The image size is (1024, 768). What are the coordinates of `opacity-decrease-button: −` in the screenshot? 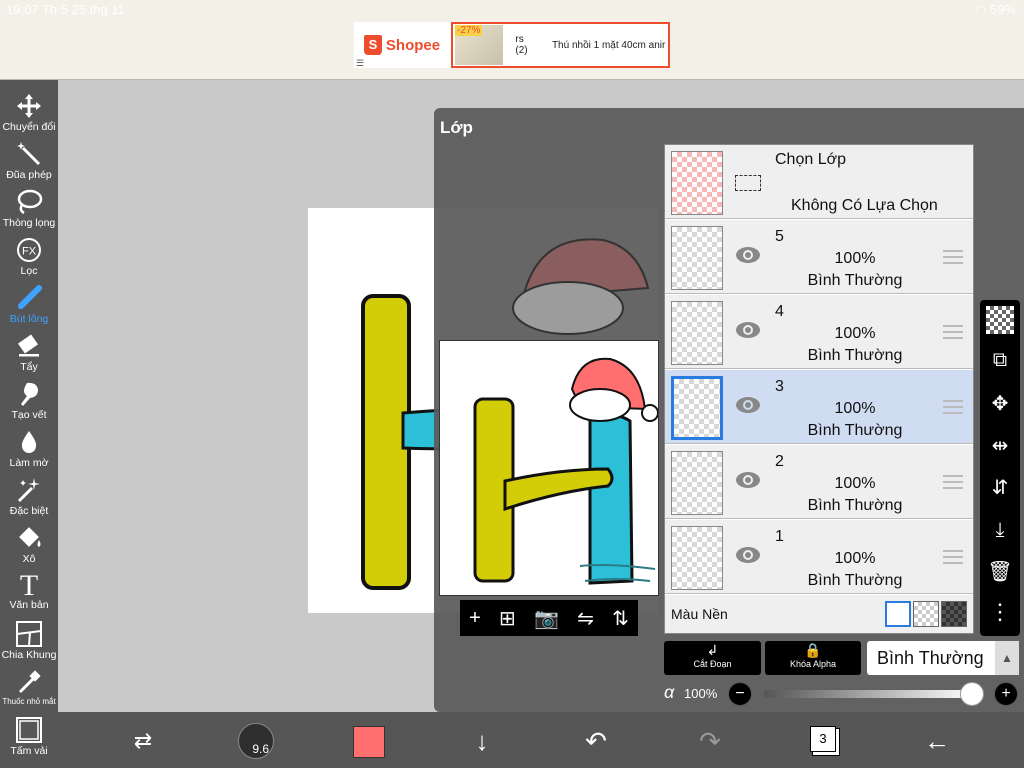 It's located at (740, 694).